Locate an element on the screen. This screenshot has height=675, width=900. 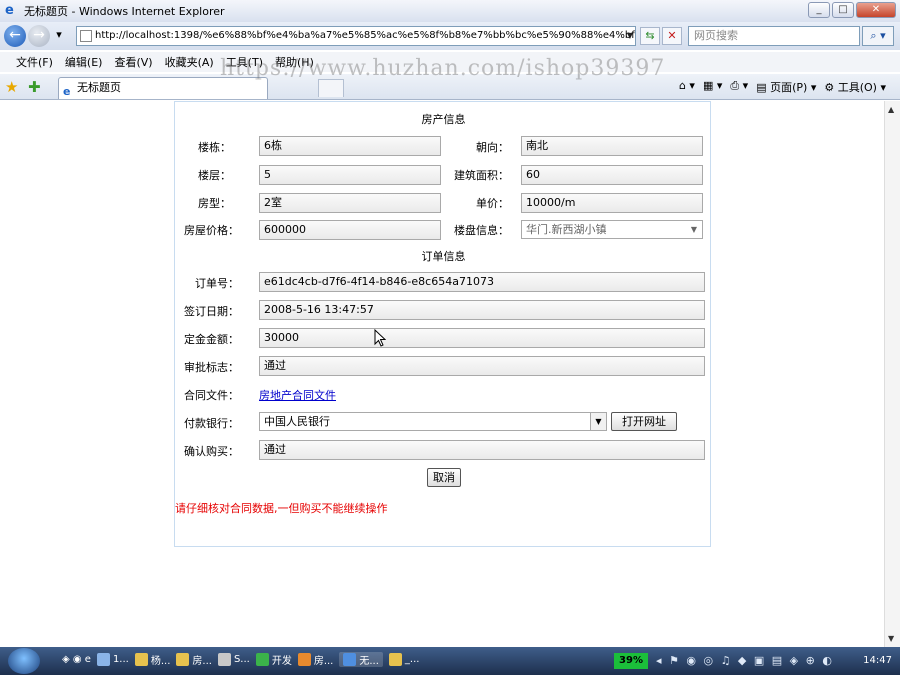
tab-page-icon: e is located at coordinates (67, 91).